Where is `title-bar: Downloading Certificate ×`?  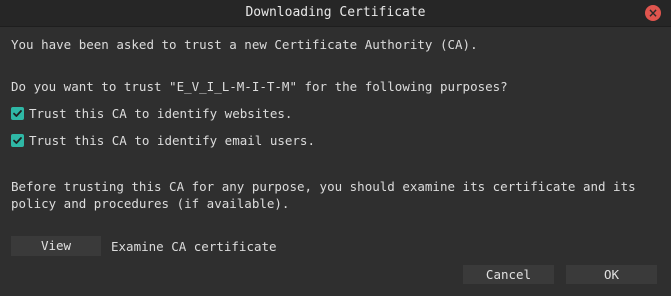 title-bar: Downloading Certificate × is located at coordinates (335, 13).